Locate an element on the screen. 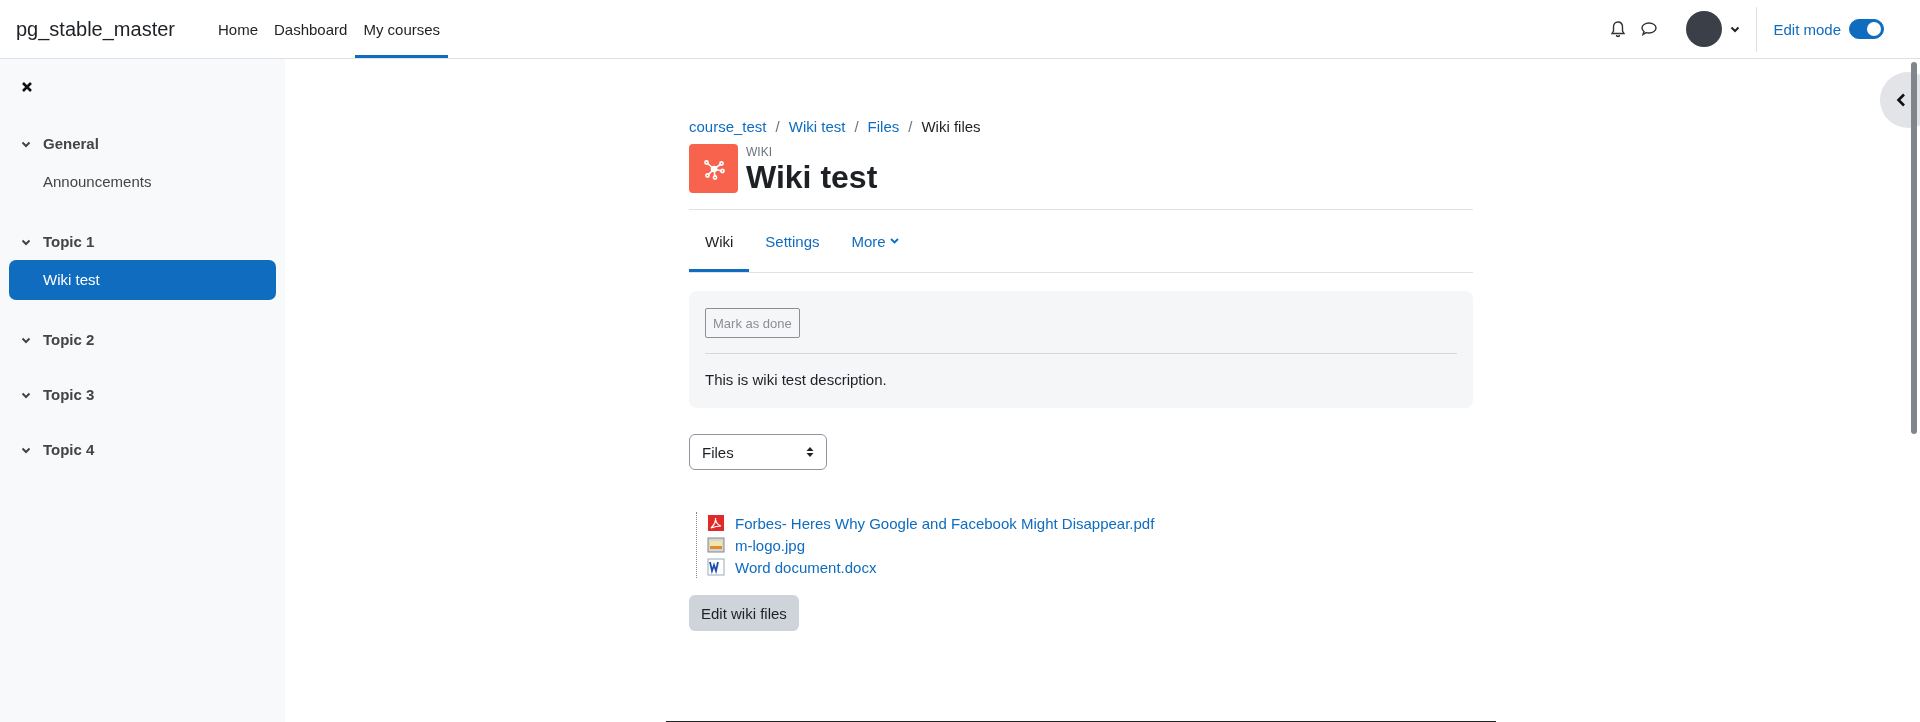 The height and width of the screenshot is (722, 1920). breadcrumb-current: Wiki files is located at coordinates (951, 126).